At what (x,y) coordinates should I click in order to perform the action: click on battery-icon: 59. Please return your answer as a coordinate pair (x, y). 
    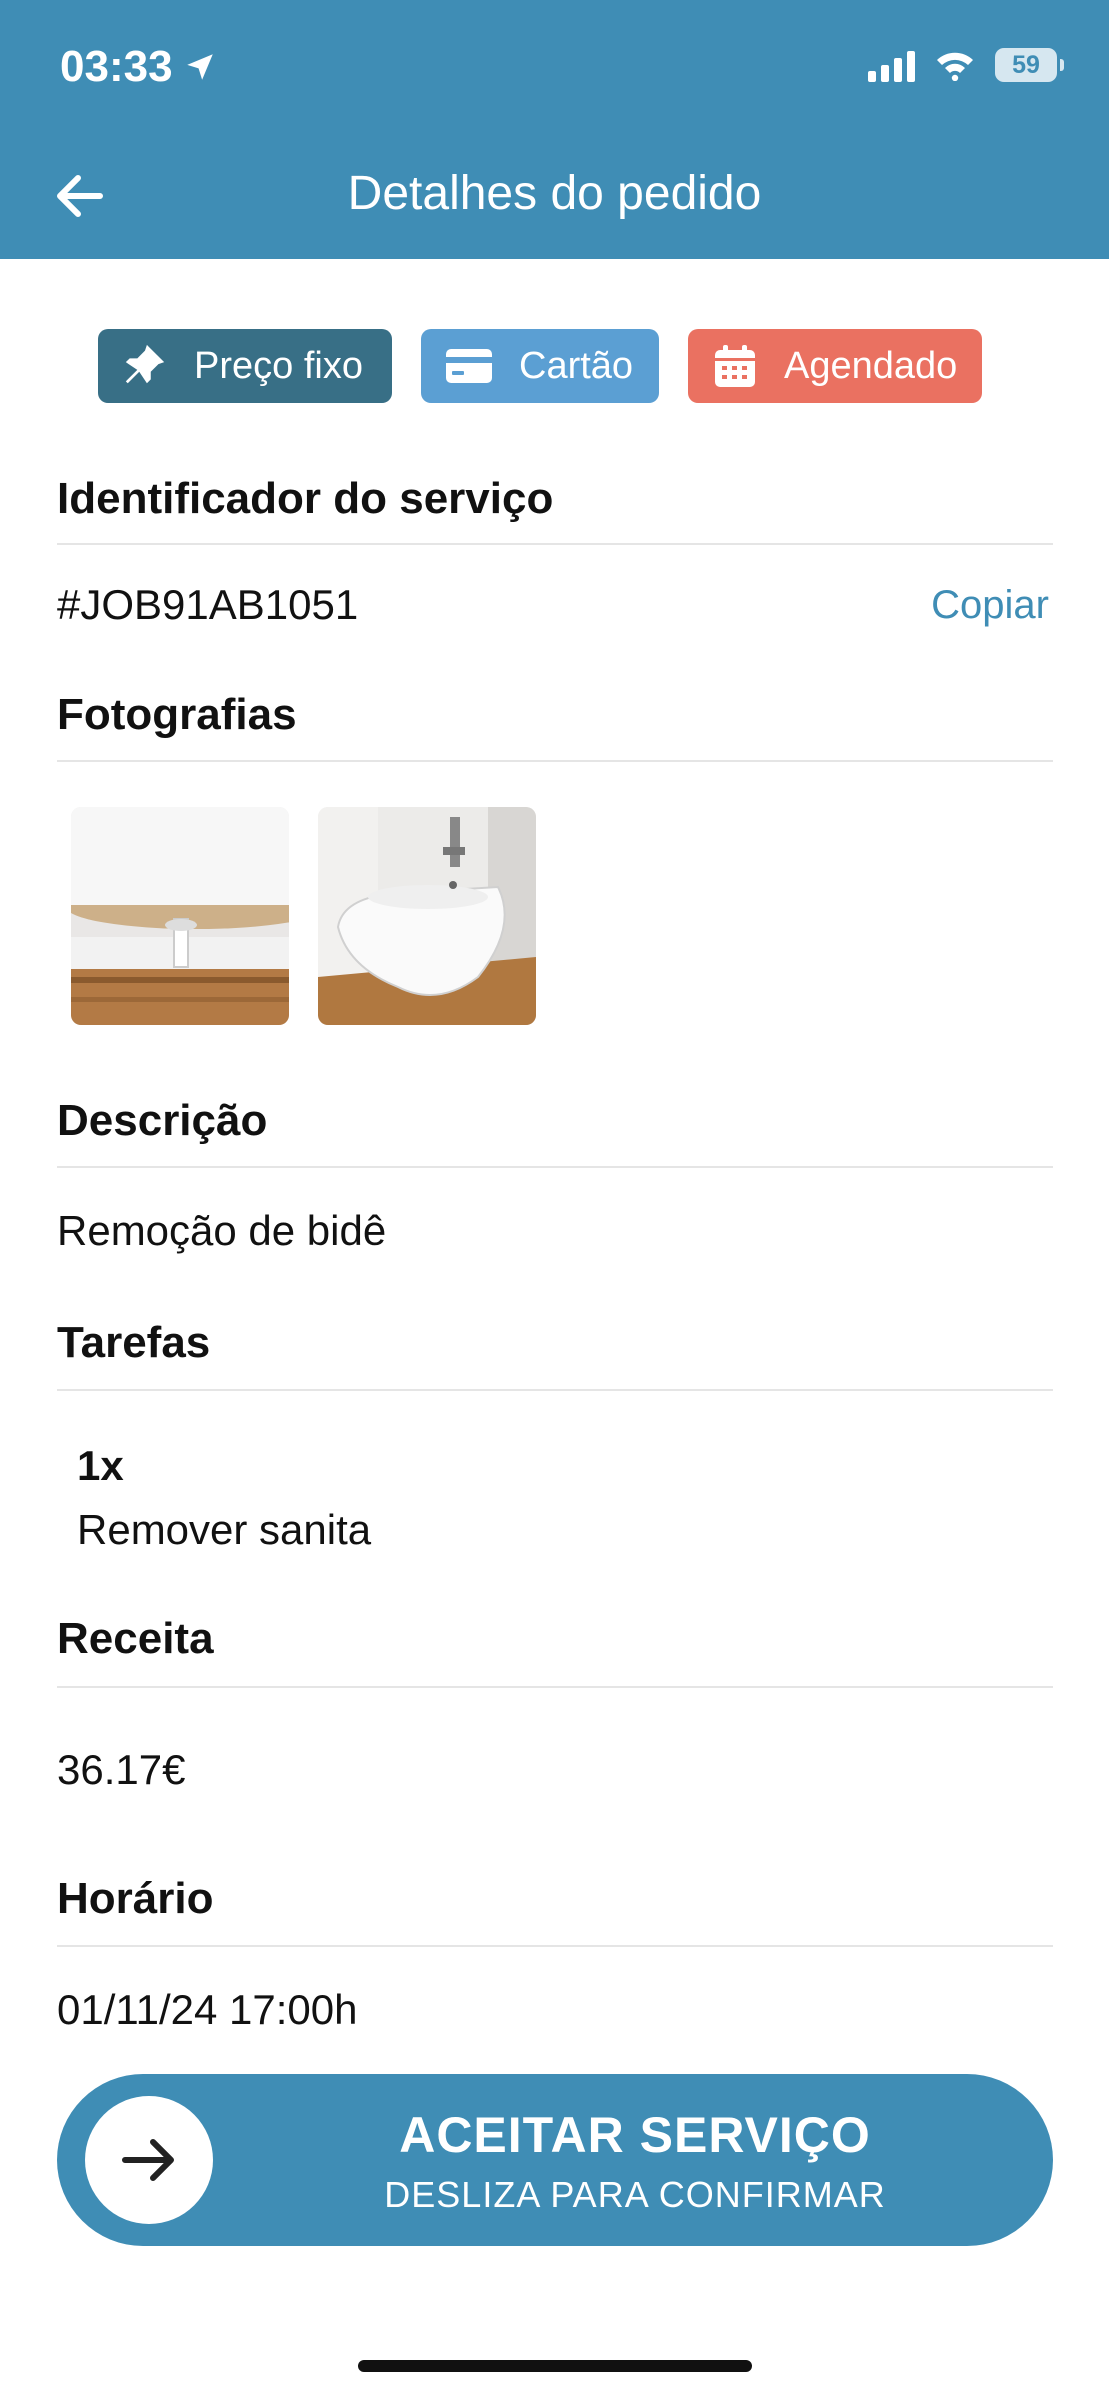
    Looking at the image, I should click on (1029, 65).